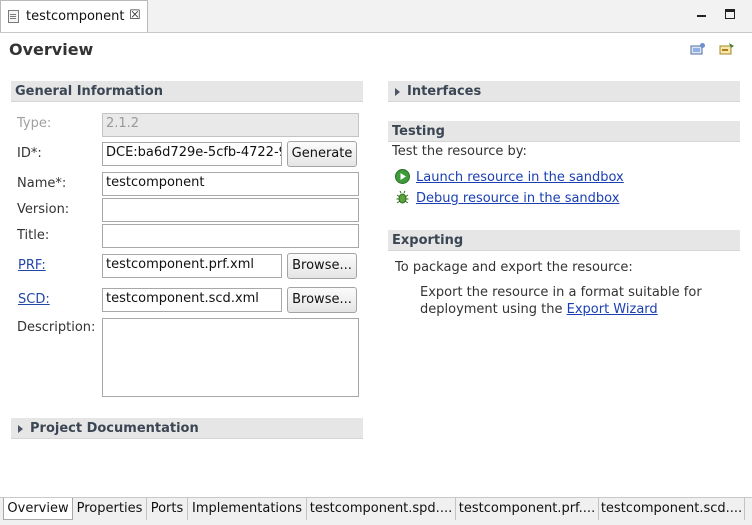 This screenshot has width=752, height=525. Describe the element at coordinates (38, 509) in the screenshot. I see `page-tab-overview: Overview` at that location.